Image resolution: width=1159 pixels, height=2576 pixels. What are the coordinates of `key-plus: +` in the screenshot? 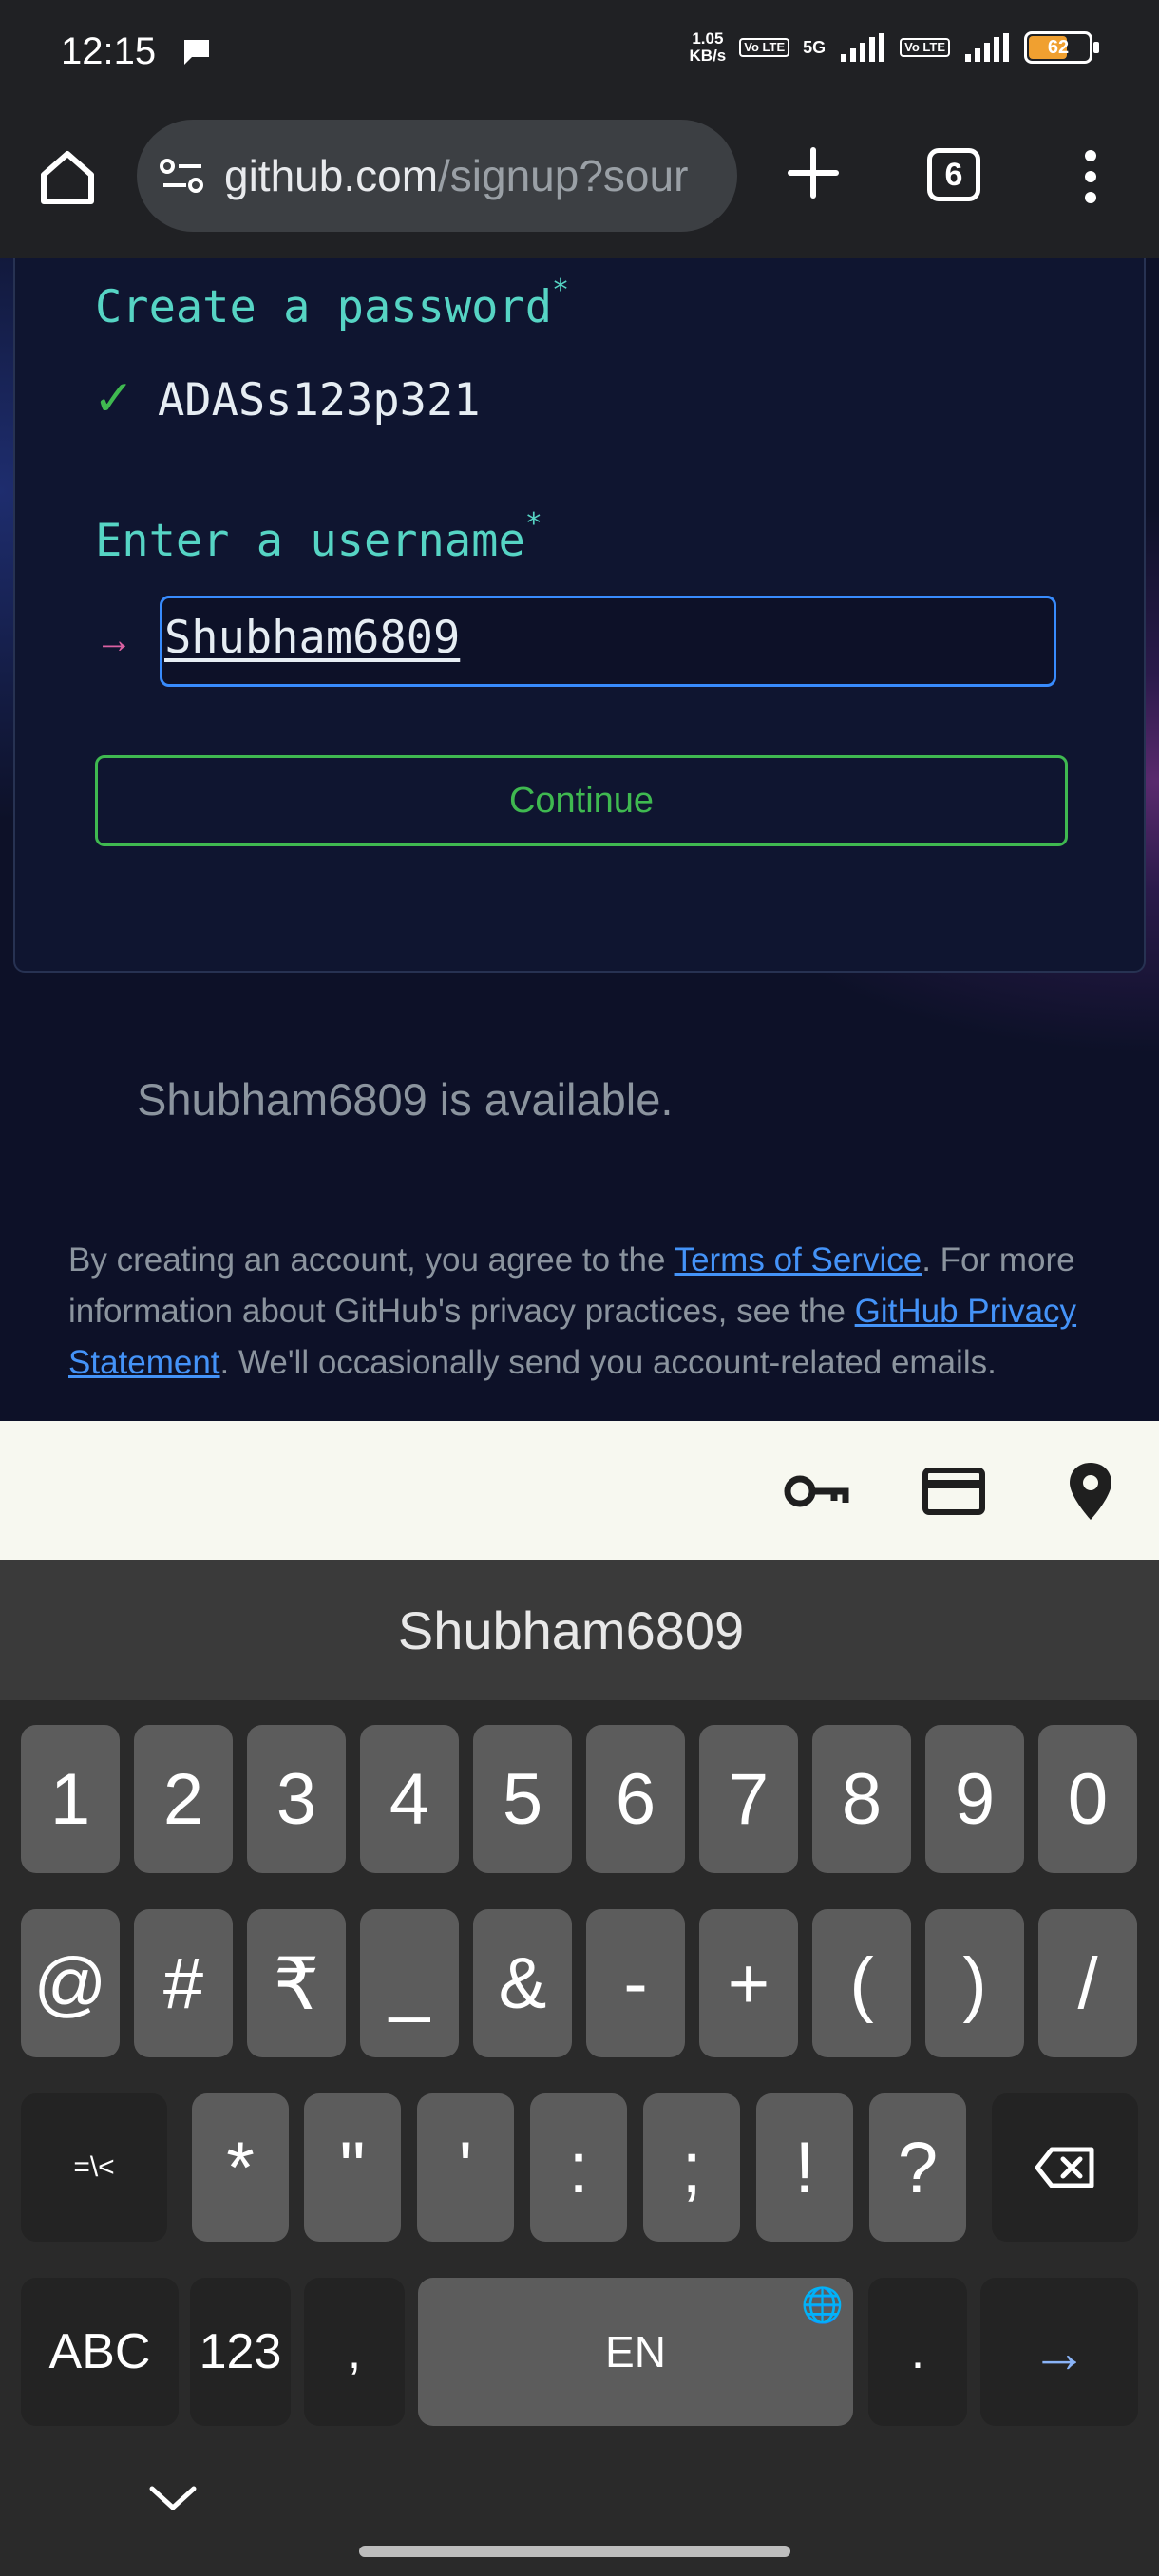 It's located at (748, 1983).